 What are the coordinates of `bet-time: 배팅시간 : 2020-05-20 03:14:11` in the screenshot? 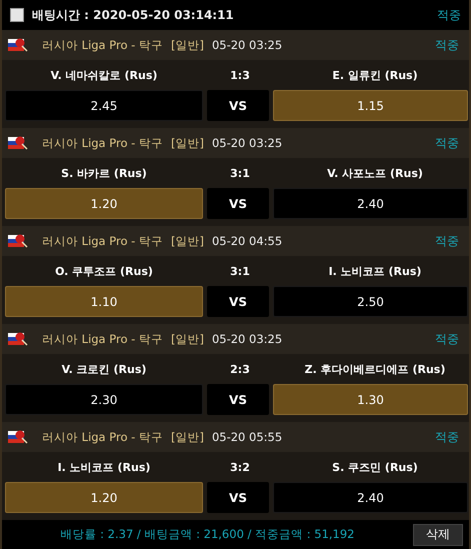 It's located at (133, 15).